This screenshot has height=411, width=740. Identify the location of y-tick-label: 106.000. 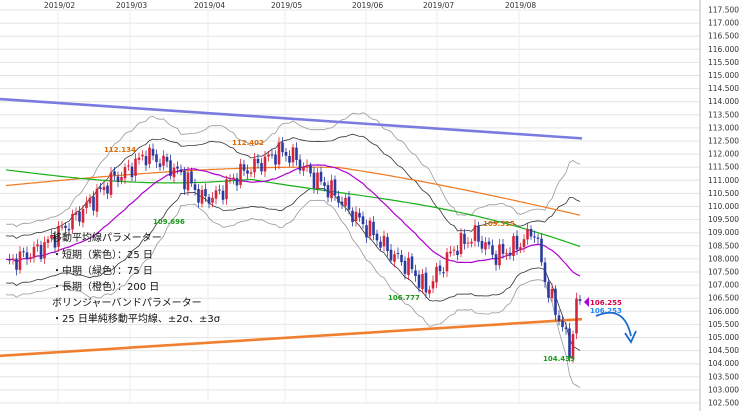
(723, 311).